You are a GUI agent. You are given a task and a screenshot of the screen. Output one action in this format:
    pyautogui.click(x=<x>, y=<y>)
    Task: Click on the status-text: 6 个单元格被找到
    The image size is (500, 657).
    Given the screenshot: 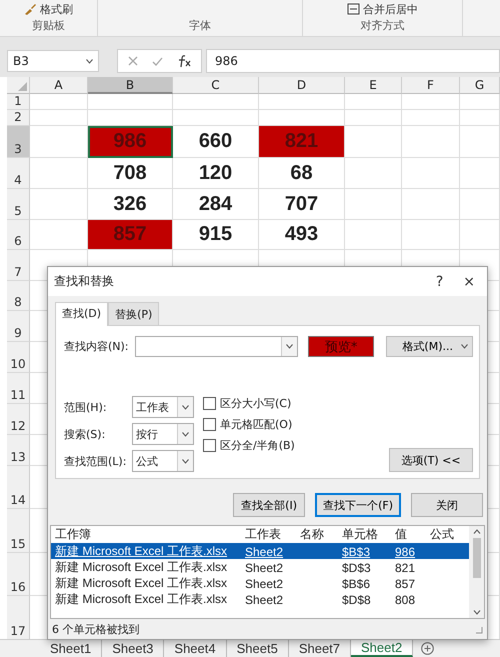 What is the action you would take?
    pyautogui.click(x=96, y=629)
    